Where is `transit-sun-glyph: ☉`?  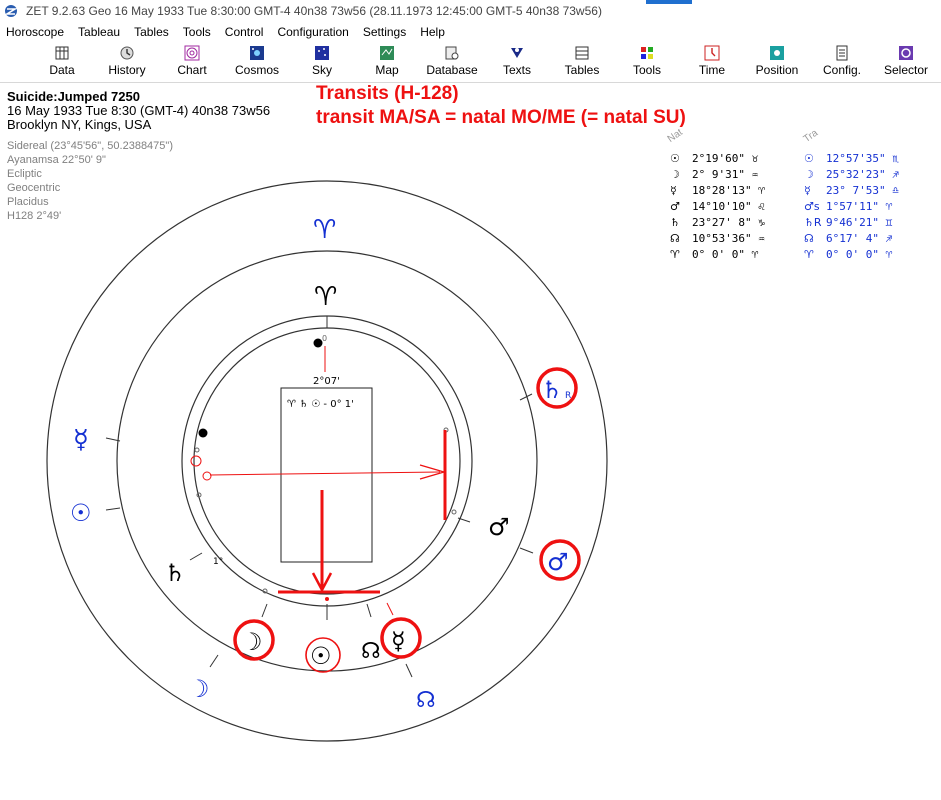
transit-sun-glyph: ☉ is located at coordinates (81, 513).